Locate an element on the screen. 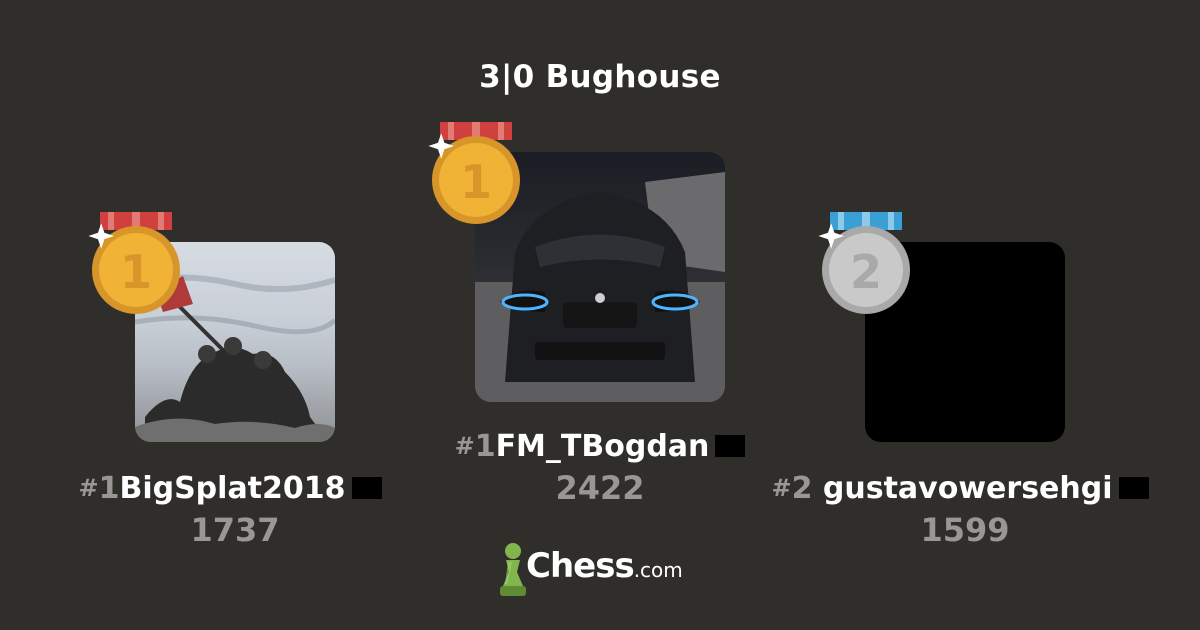  player-username: BigSplat2018 is located at coordinates (232, 488).